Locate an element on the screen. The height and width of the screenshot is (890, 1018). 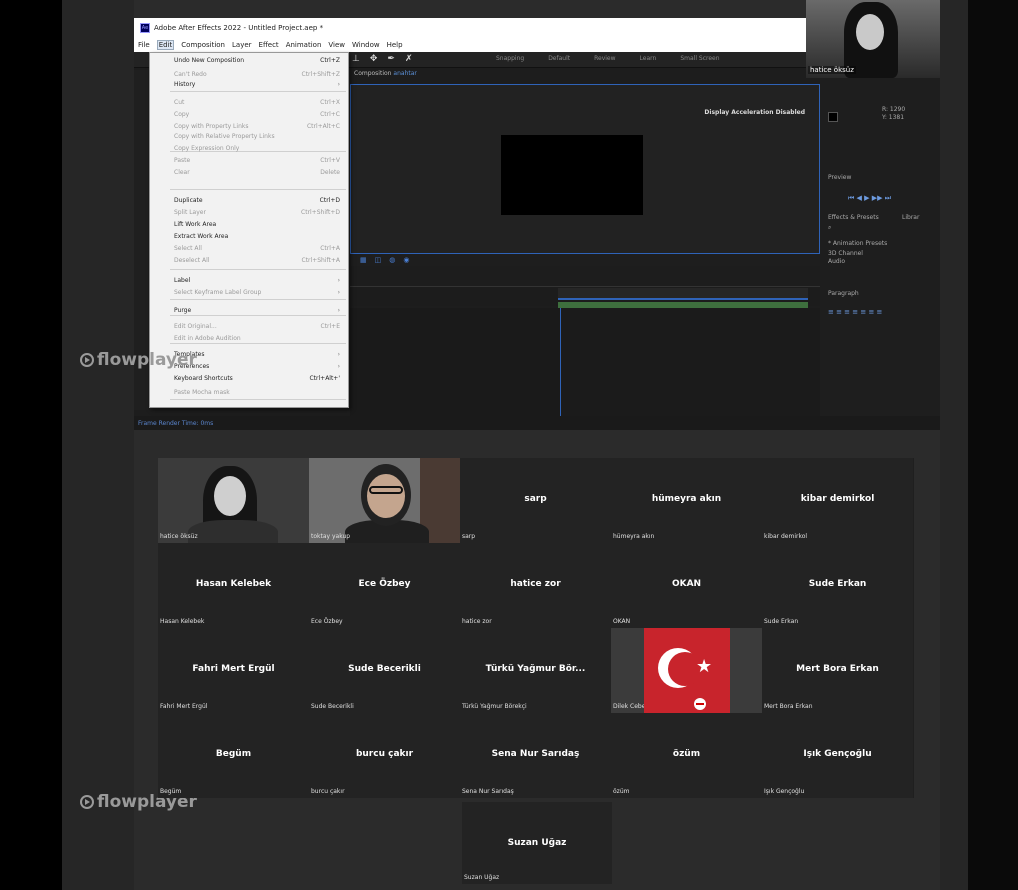
menu-item-label: Purge is located at coordinates (183, 310).